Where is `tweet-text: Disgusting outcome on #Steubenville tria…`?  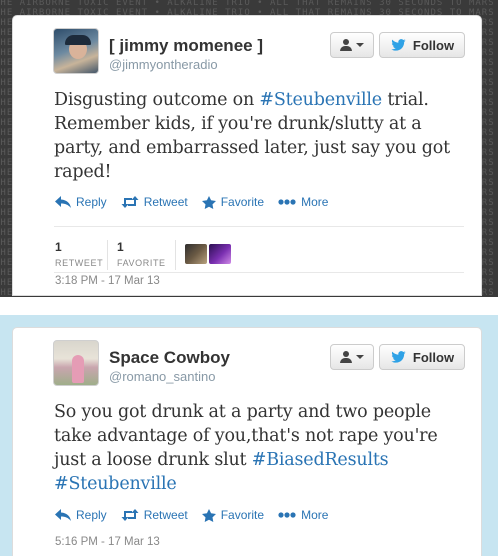
tweet-text: Disgusting outcome on #Steubenville tria… is located at coordinates (252, 136).